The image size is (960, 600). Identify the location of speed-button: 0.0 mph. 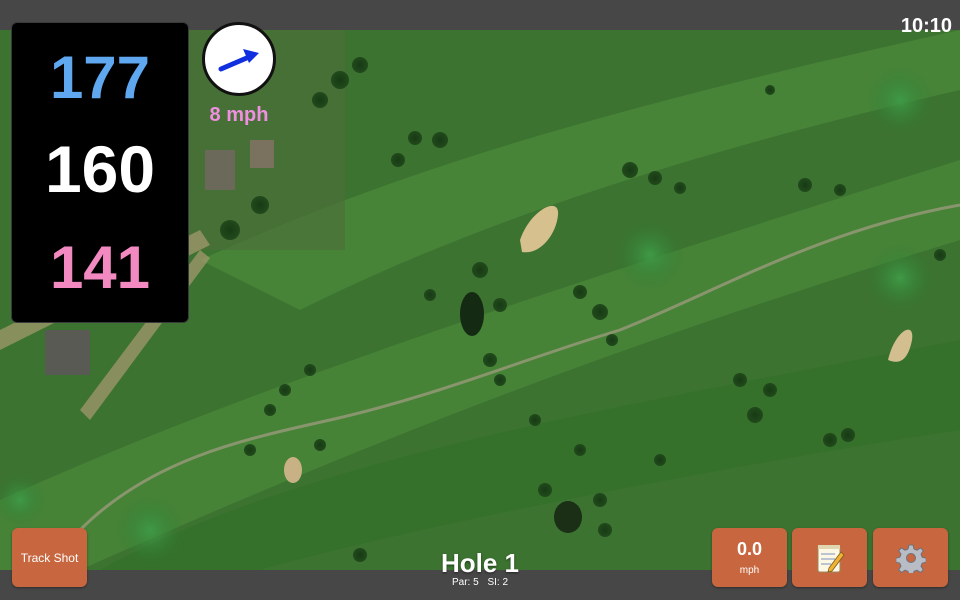
(749, 557).